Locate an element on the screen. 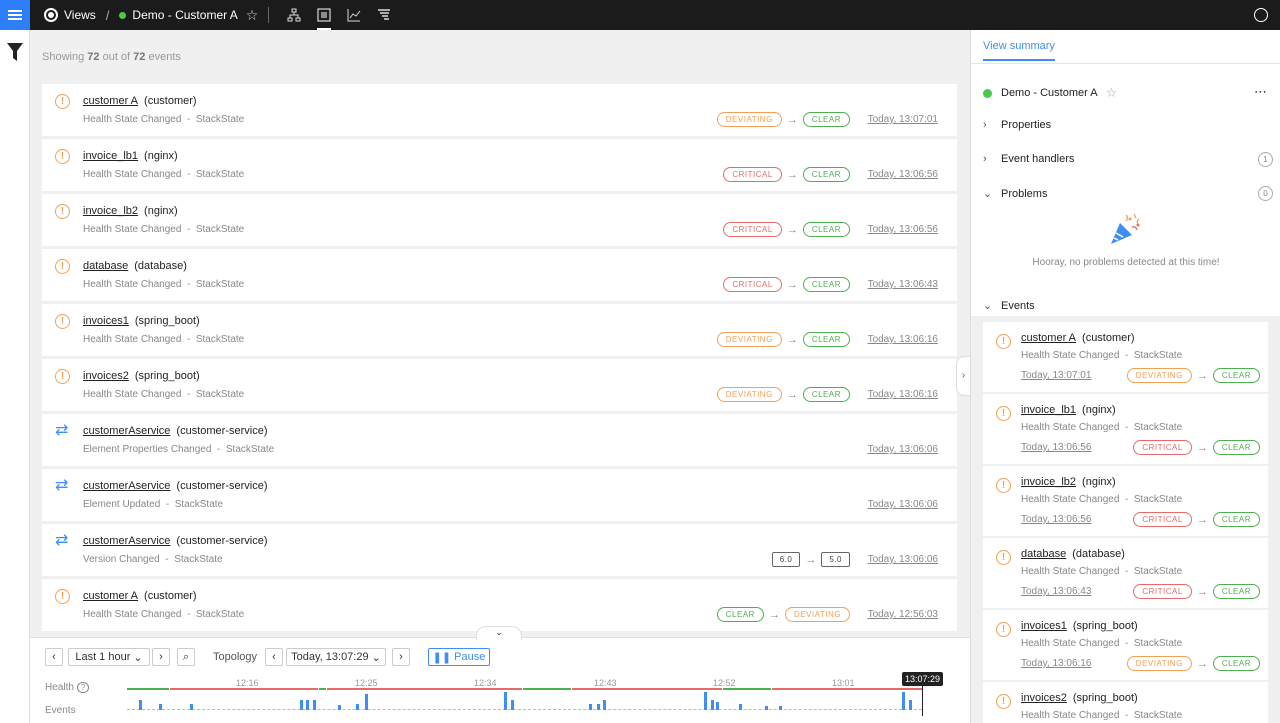  properties-section: › Properties is located at coordinates (1128, 125).